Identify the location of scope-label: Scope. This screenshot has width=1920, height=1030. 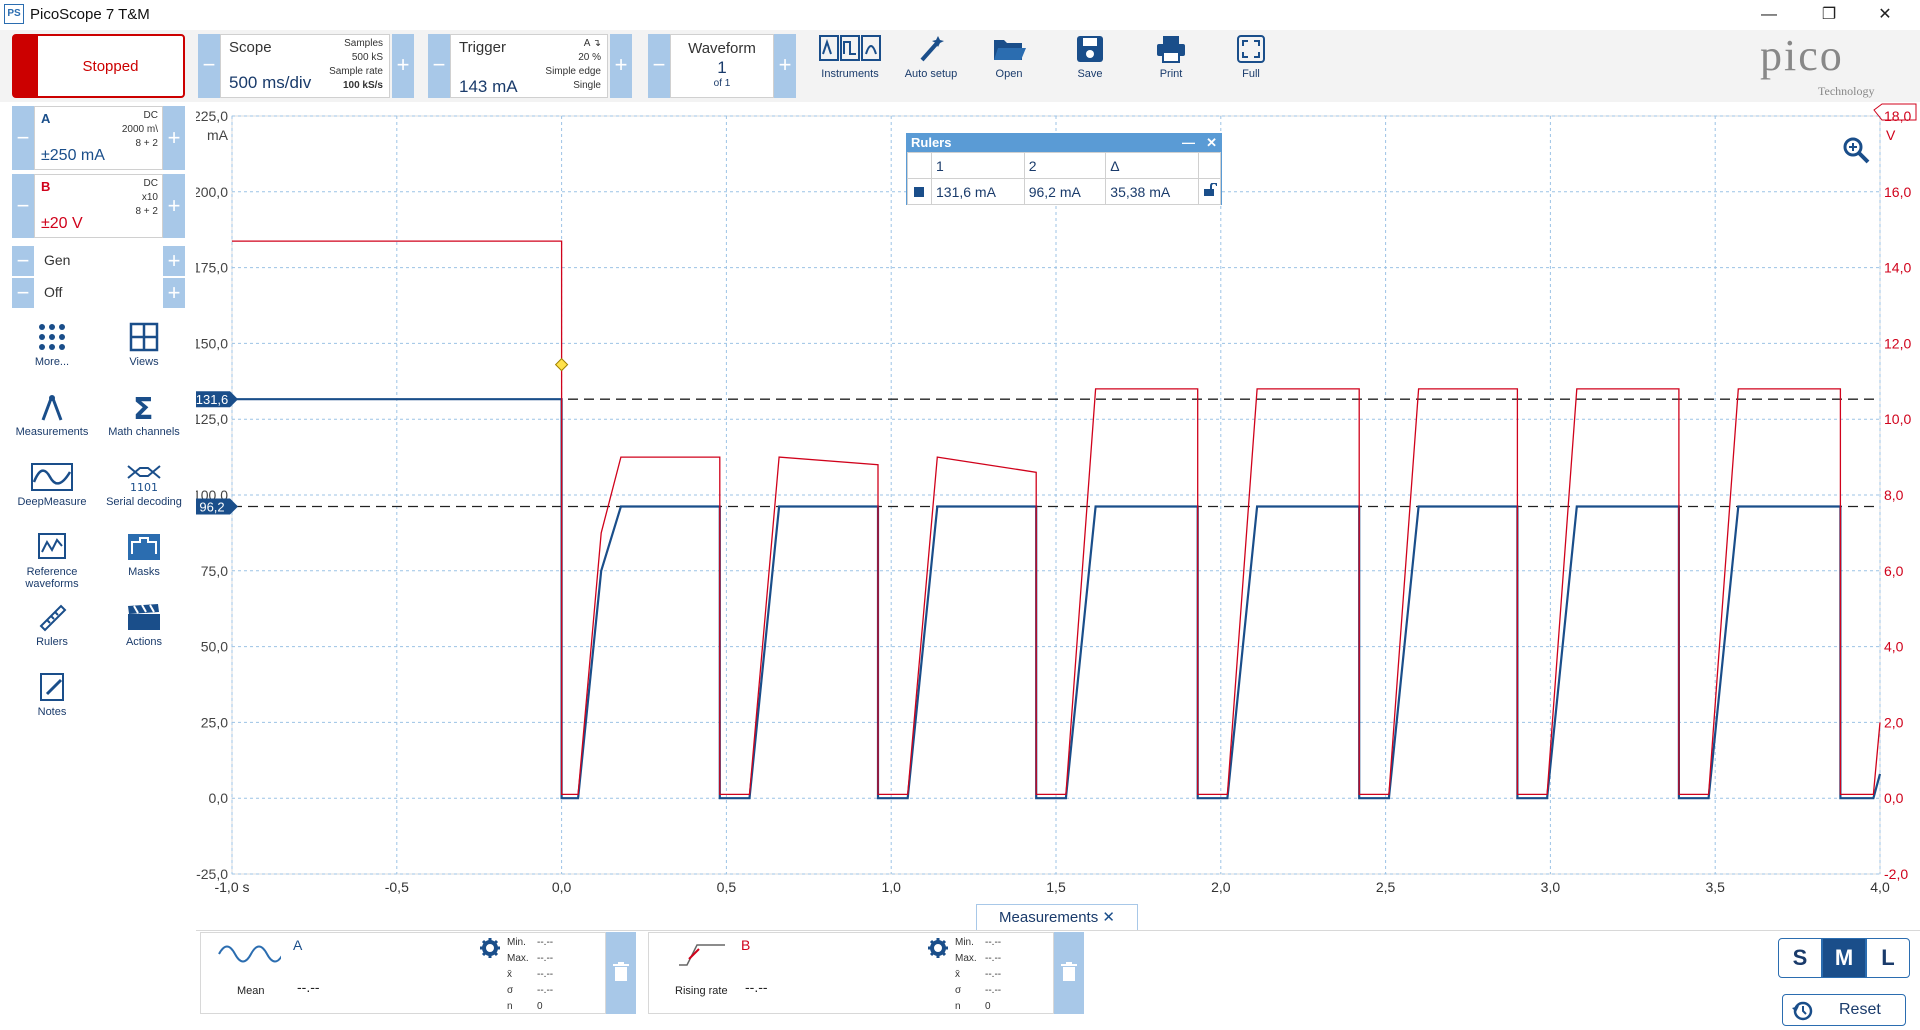
(250, 47).